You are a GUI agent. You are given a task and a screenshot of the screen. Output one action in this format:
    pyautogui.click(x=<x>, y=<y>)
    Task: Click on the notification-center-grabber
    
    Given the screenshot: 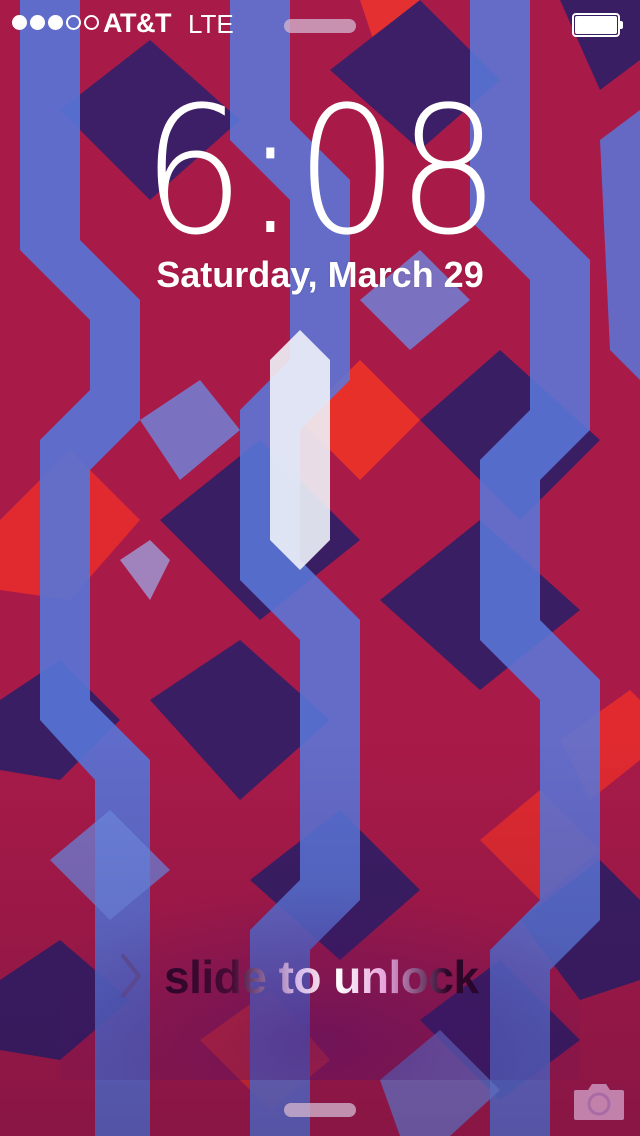 What is the action you would take?
    pyautogui.click(x=320, y=26)
    